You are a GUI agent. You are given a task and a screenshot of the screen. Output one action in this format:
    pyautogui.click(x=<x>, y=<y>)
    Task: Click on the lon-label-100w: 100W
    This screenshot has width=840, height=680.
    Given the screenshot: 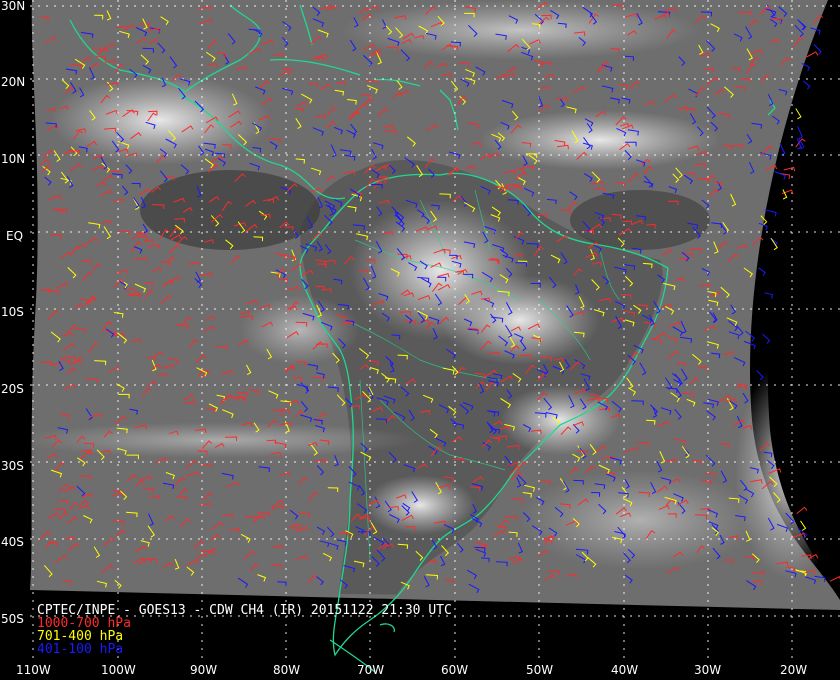 What is the action you would take?
    pyautogui.click(x=118, y=670)
    